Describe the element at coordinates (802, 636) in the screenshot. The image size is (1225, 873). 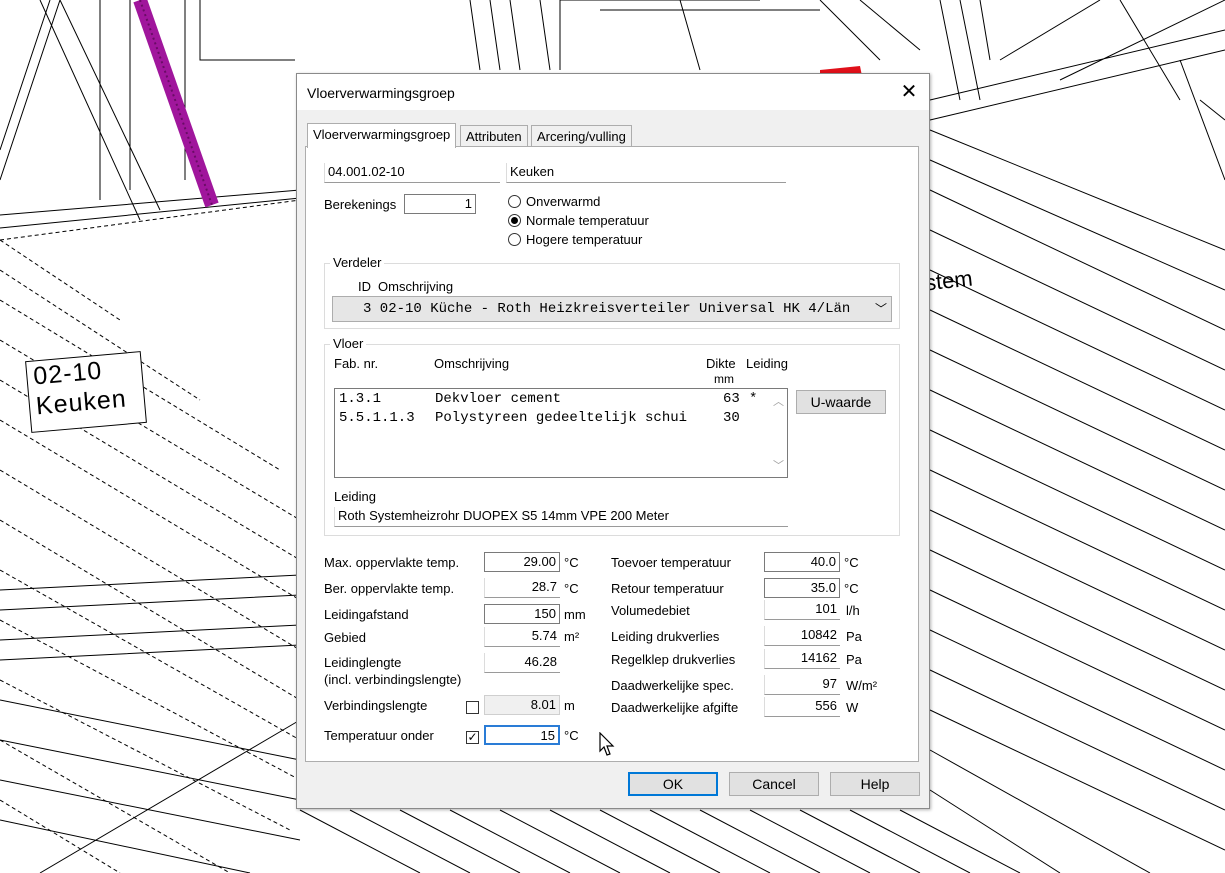
I see `leiding-drukverlies-field: 10842` at that location.